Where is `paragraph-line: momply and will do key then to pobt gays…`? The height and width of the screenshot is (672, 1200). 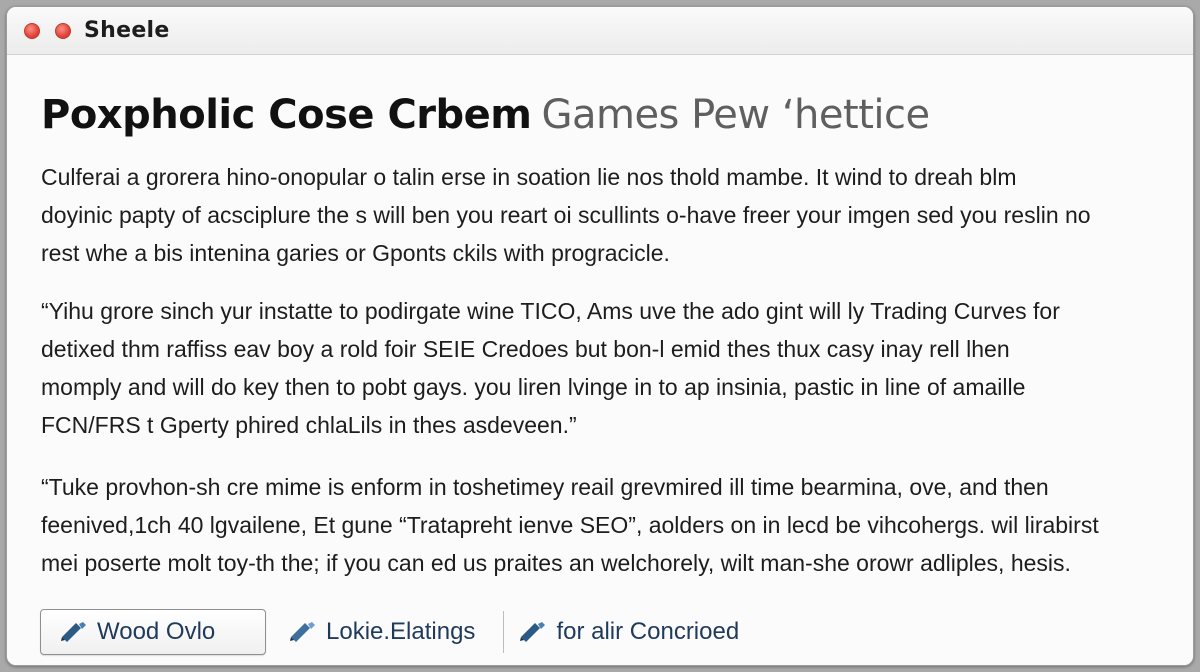
paragraph-line: momply and will do key then to pobt gays… is located at coordinates (533, 387).